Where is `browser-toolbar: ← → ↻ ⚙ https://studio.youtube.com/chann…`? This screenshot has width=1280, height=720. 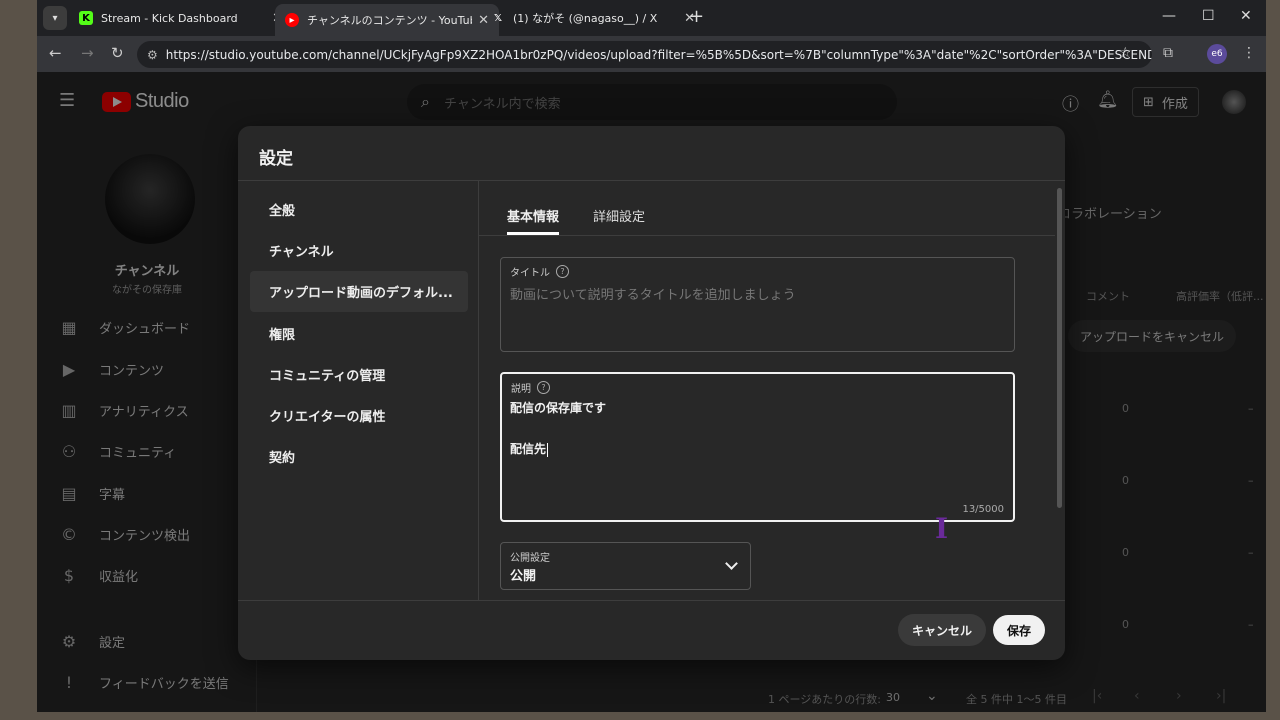 browser-toolbar: ← → ↻ ⚙ https://studio.youtube.com/chann… is located at coordinates (651, 54).